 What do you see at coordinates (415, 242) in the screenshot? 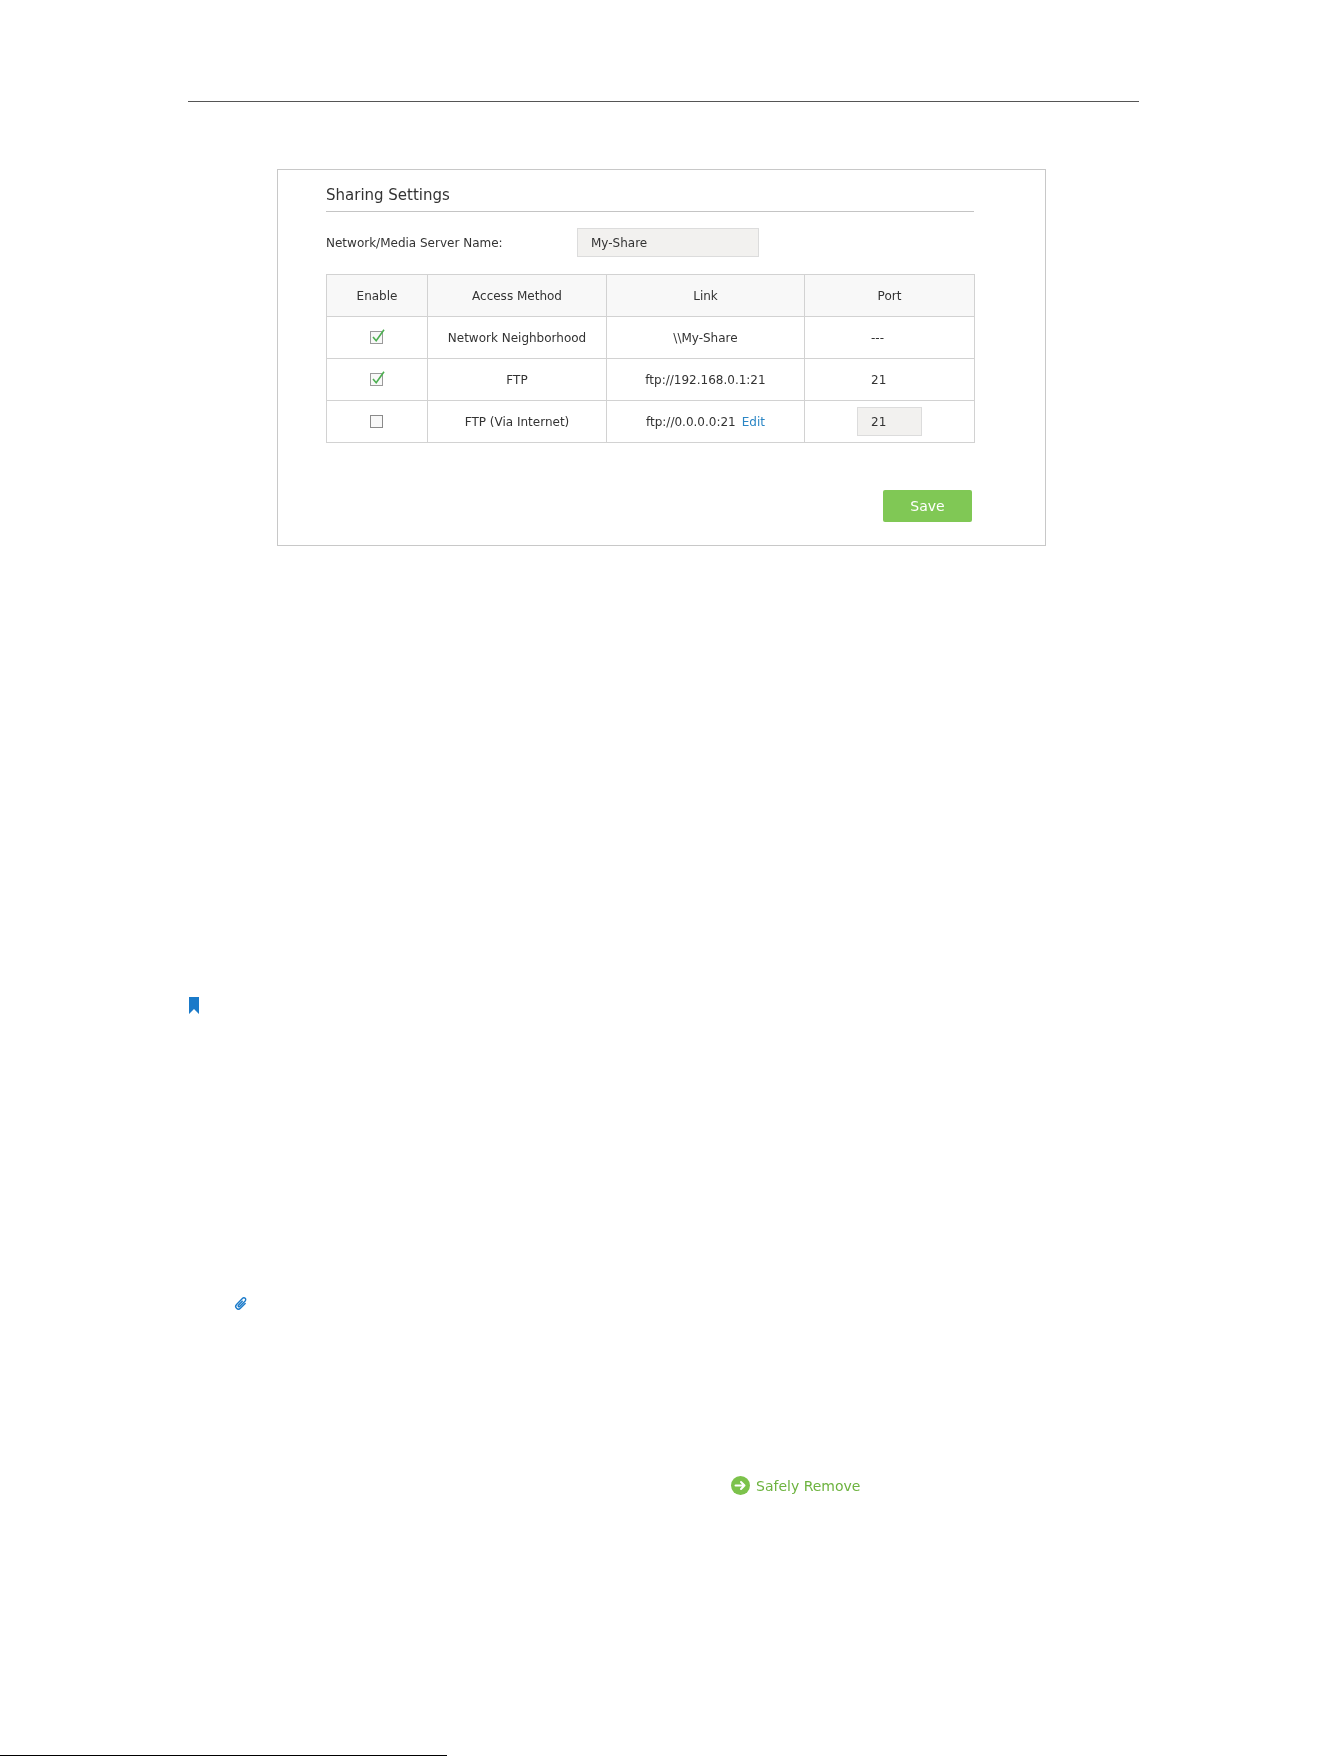
I see `field-label: Network/Media Server Name:` at bounding box center [415, 242].